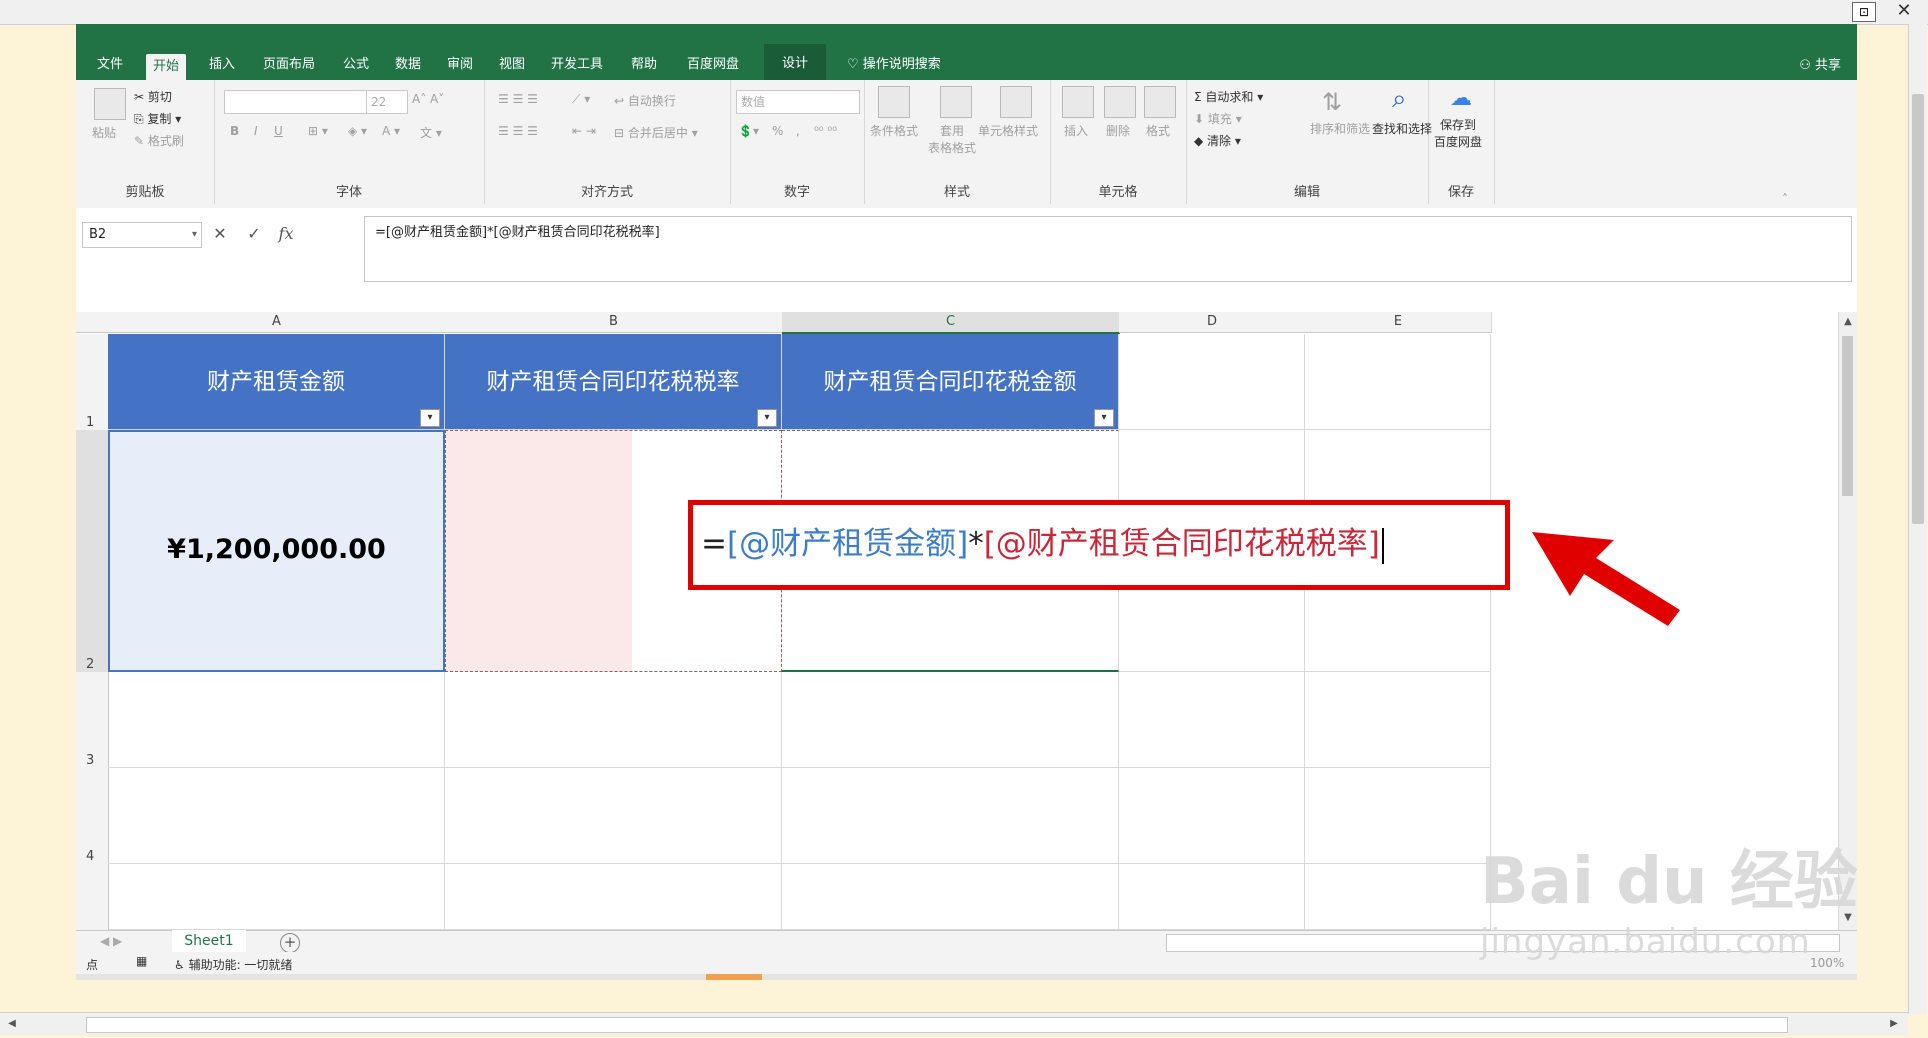 This screenshot has height=1038, width=1928. I want to click on tab-formulas: 公式, so click(356, 65).